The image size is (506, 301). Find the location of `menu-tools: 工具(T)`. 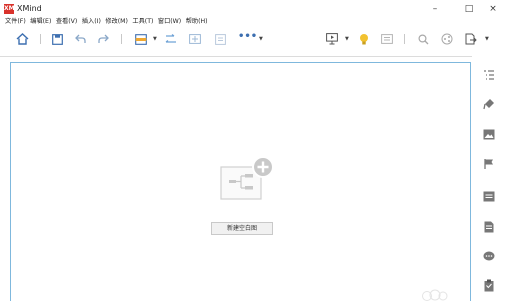

menu-tools: 工具(T) is located at coordinates (142, 22).